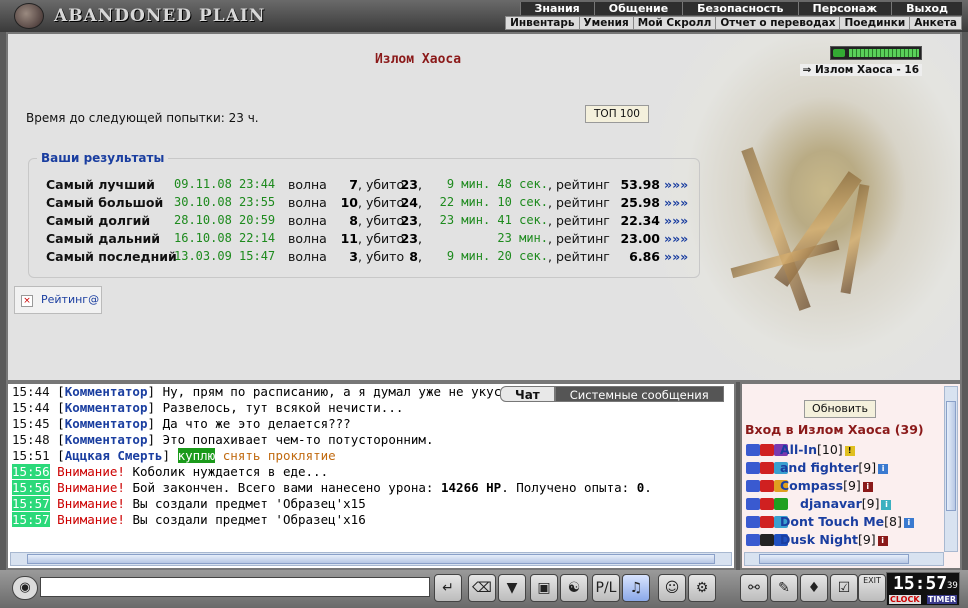  I want to click on menu-item-security: Безопасность, so click(740, 8).